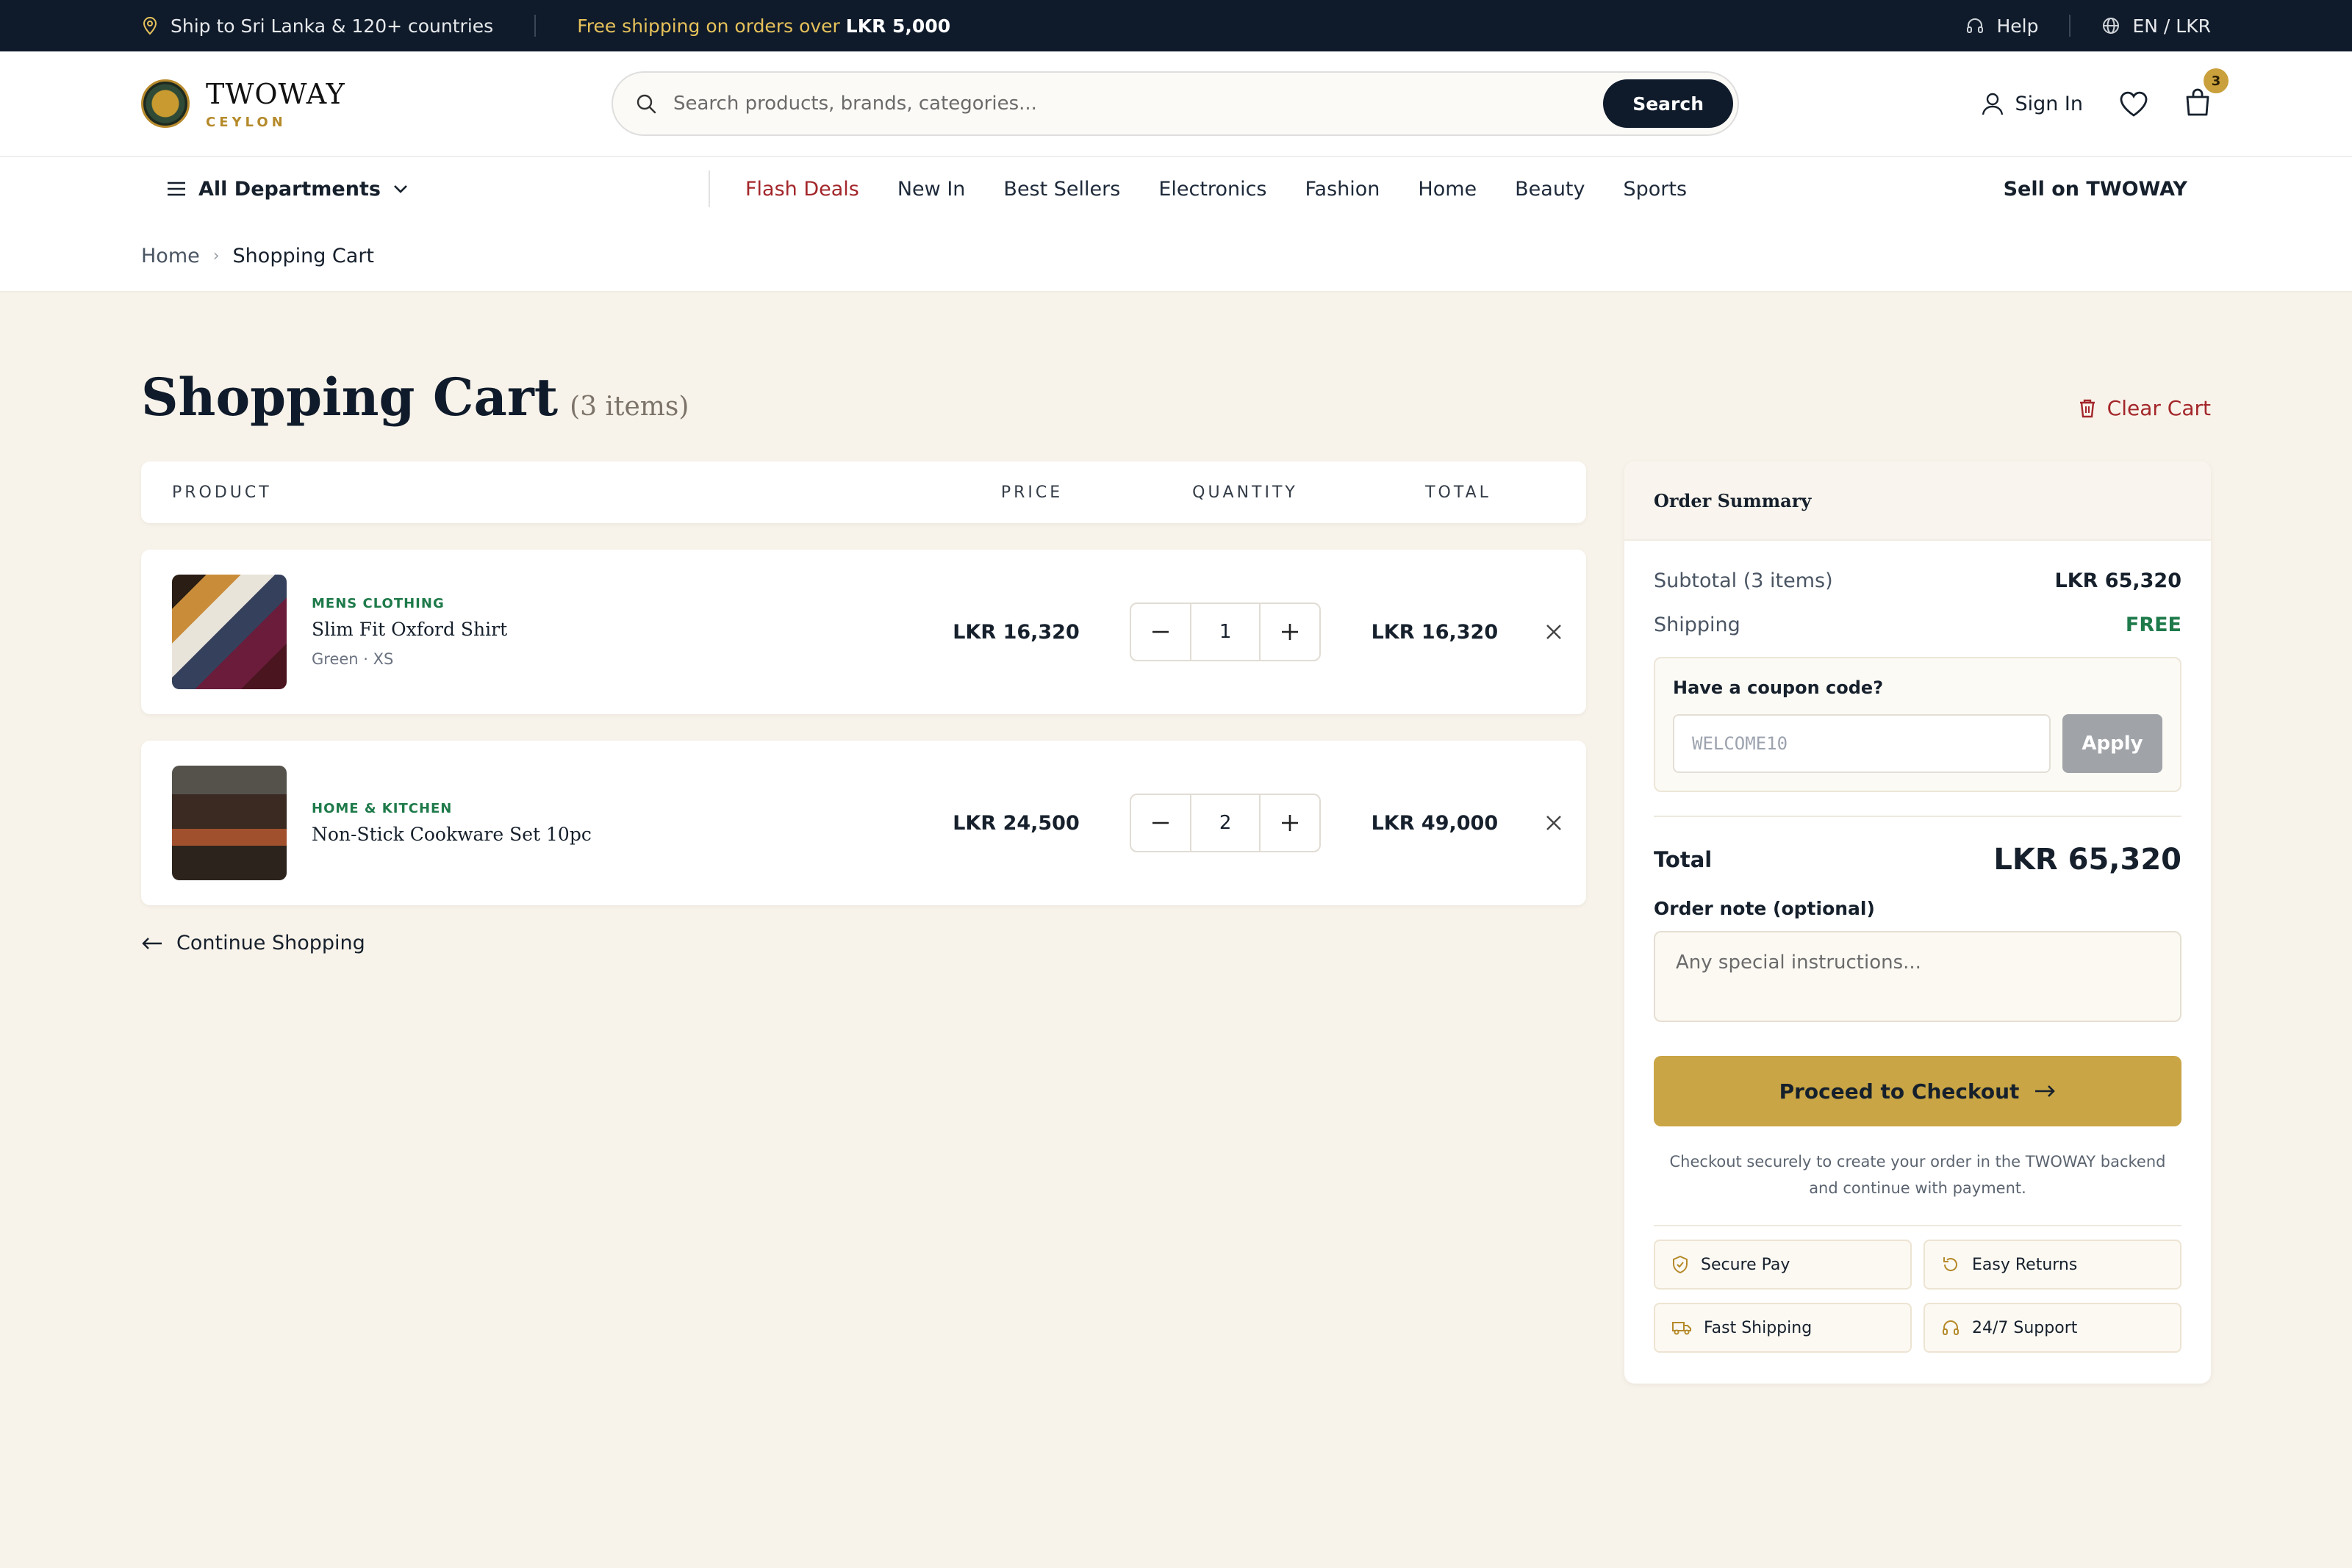 The height and width of the screenshot is (1568, 2352). What do you see at coordinates (246, 122) in the screenshot?
I see `brand-subtitle: CEYLON` at bounding box center [246, 122].